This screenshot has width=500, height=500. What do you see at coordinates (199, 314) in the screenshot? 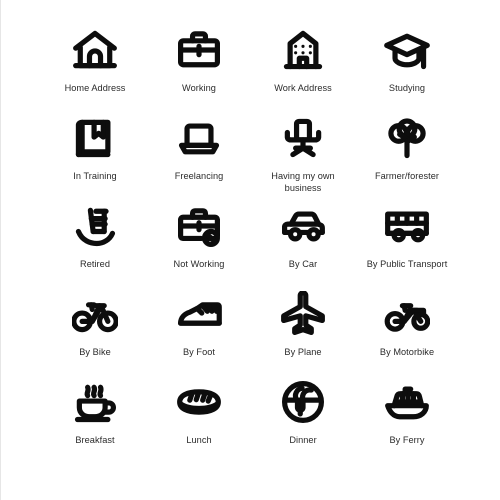
I see `sneaker-icon` at bounding box center [199, 314].